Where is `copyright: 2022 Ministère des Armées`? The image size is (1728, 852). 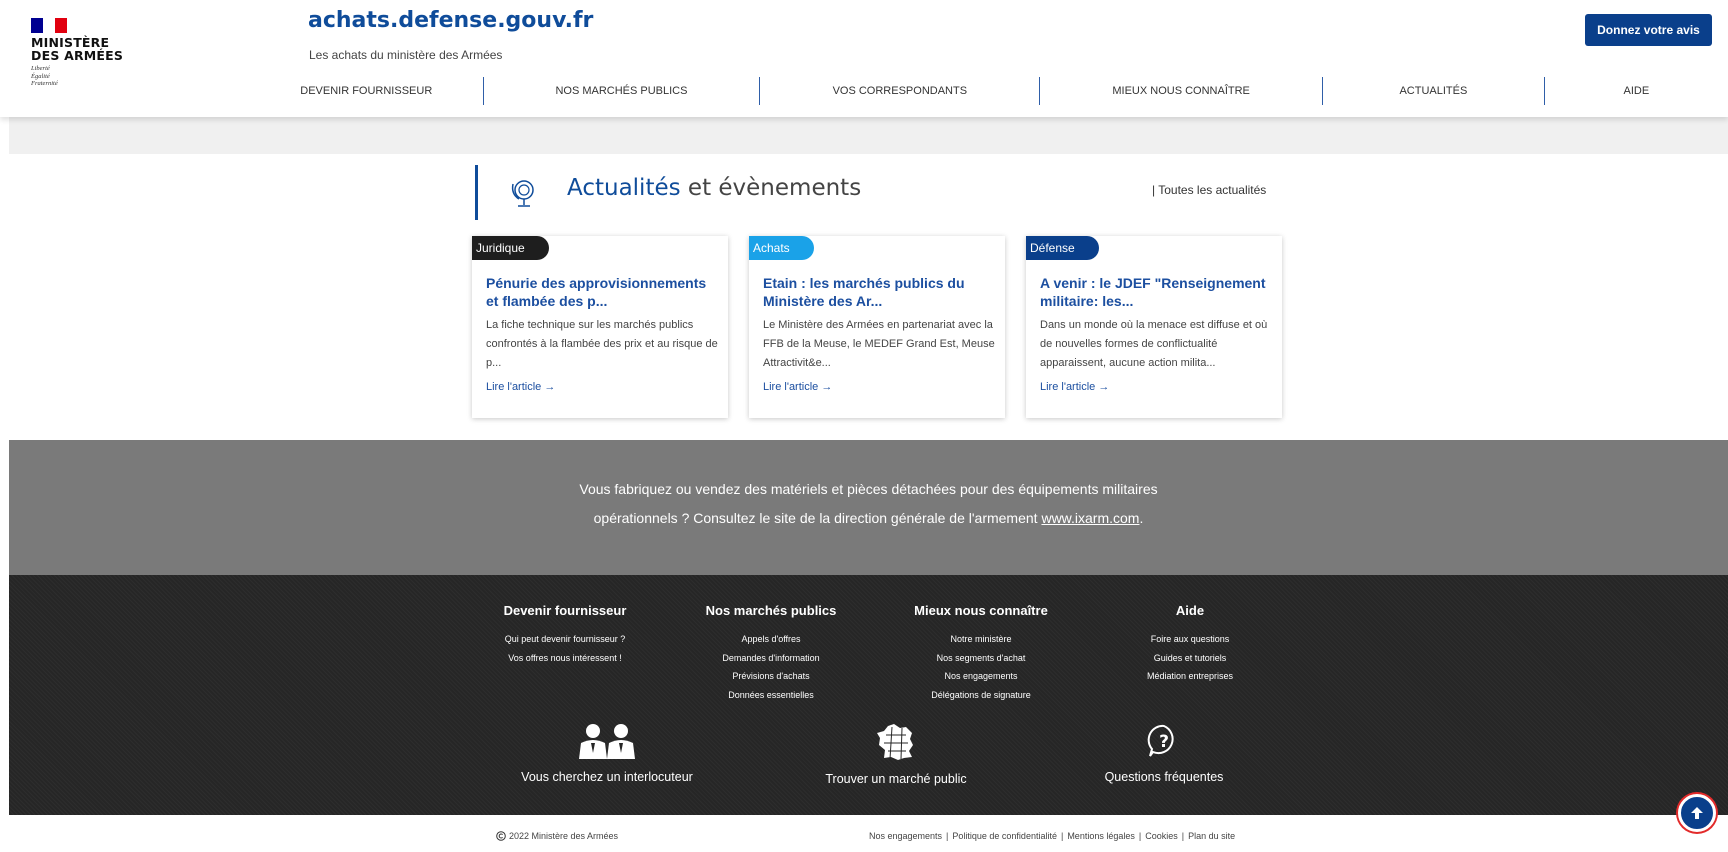
copyright: 2022 Ministère des Armées is located at coordinates (557, 836).